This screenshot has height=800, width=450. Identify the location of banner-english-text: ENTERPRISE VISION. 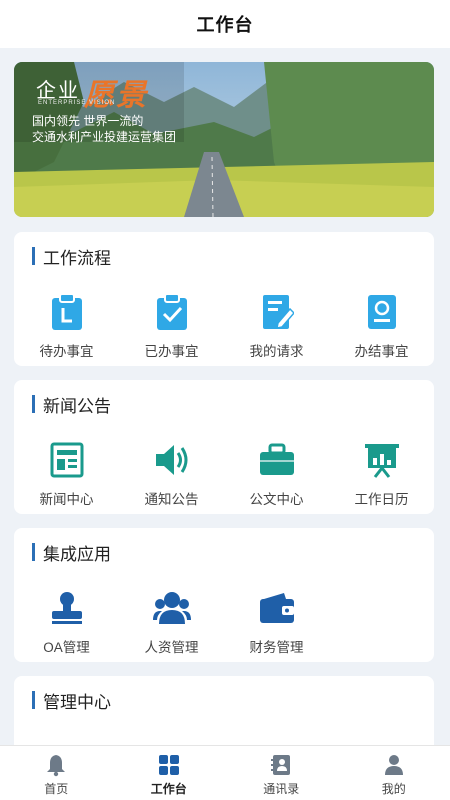
(77, 103).